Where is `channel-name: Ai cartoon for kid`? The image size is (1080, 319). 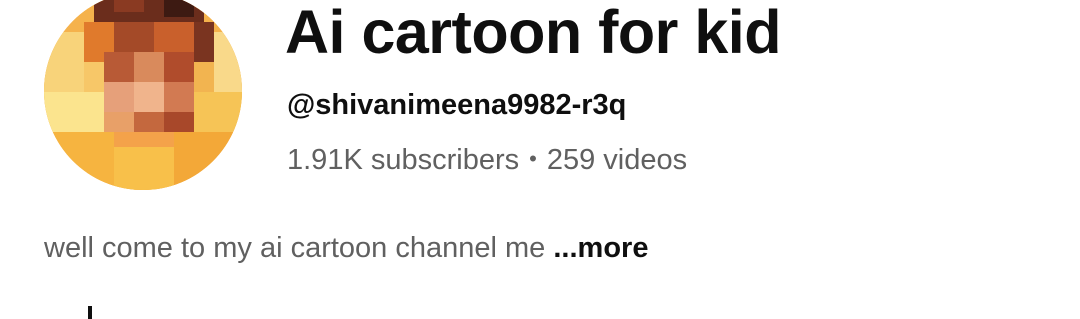 channel-name: Ai cartoon for kid is located at coordinates (533, 33).